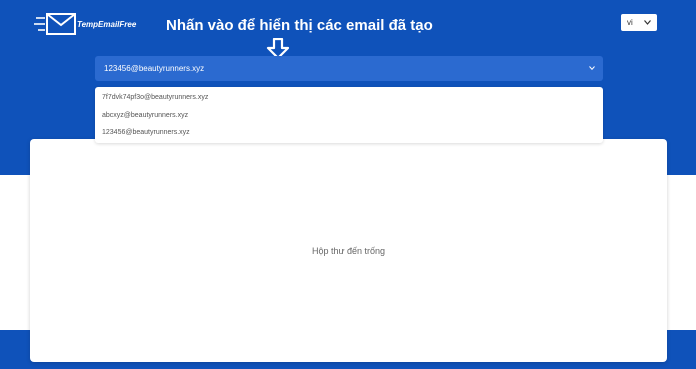  I want to click on annotation-text: Nhấn vào để hiển thị các email đã tạo, so click(299, 25).